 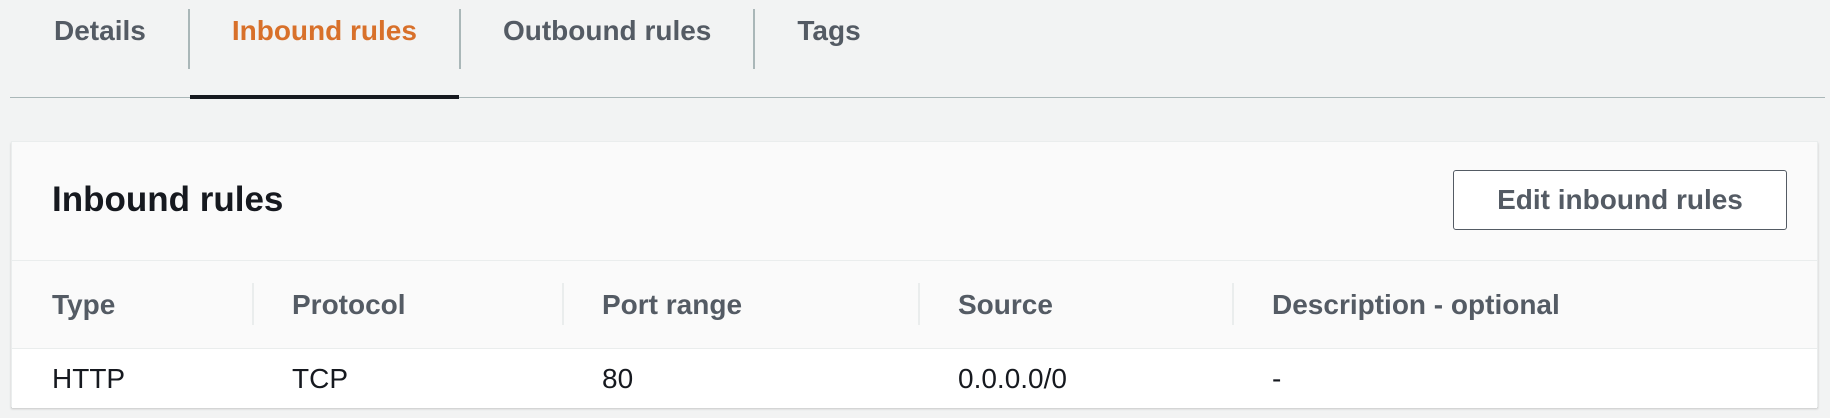 I want to click on tab-label: Outbound rules, so click(x=607, y=30).